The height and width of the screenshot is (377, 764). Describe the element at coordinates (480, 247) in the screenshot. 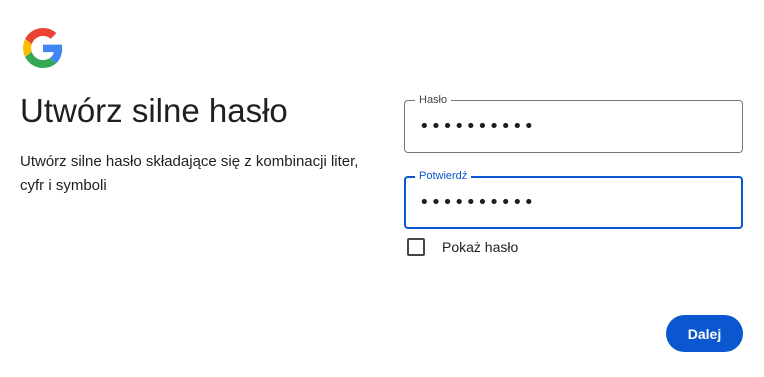

I see `show-password-label: Pokaż hasło` at that location.